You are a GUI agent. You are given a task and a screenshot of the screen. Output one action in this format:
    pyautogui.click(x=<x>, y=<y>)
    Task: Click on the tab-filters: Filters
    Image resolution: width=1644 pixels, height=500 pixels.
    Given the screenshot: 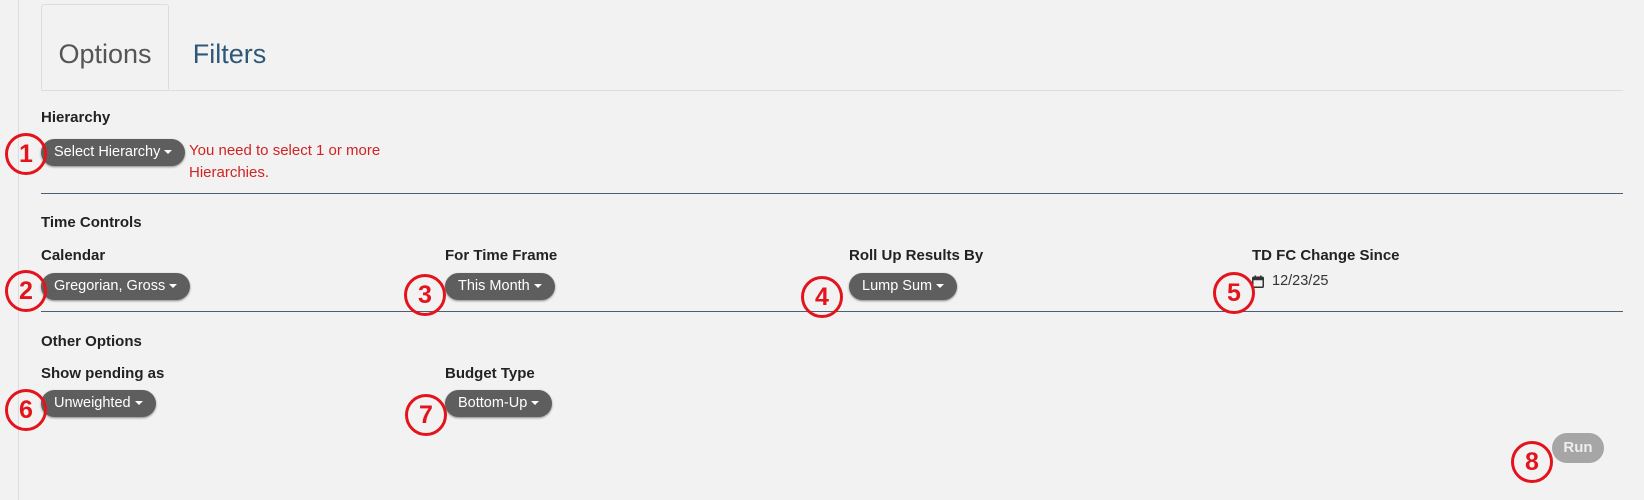 What is the action you would take?
    pyautogui.click(x=229, y=47)
    